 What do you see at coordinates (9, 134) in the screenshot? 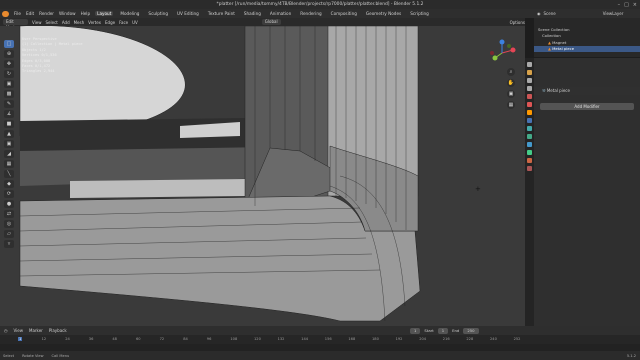
I see `extrude-icon: ▲` at bounding box center [9, 134].